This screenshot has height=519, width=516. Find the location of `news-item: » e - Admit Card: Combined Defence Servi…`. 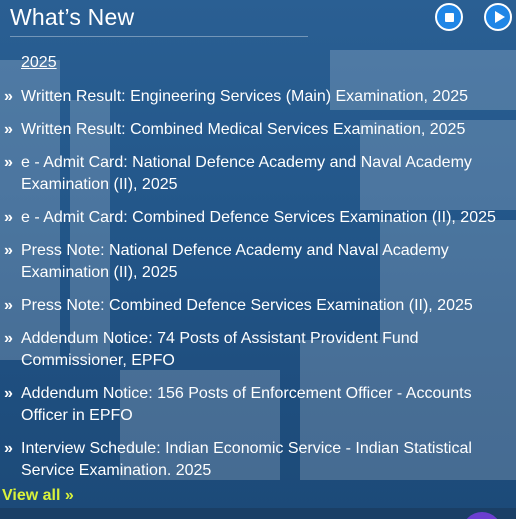

news-item: » e - Admit Card: Combined Defence Servi… is located at coordinates (258, 218).